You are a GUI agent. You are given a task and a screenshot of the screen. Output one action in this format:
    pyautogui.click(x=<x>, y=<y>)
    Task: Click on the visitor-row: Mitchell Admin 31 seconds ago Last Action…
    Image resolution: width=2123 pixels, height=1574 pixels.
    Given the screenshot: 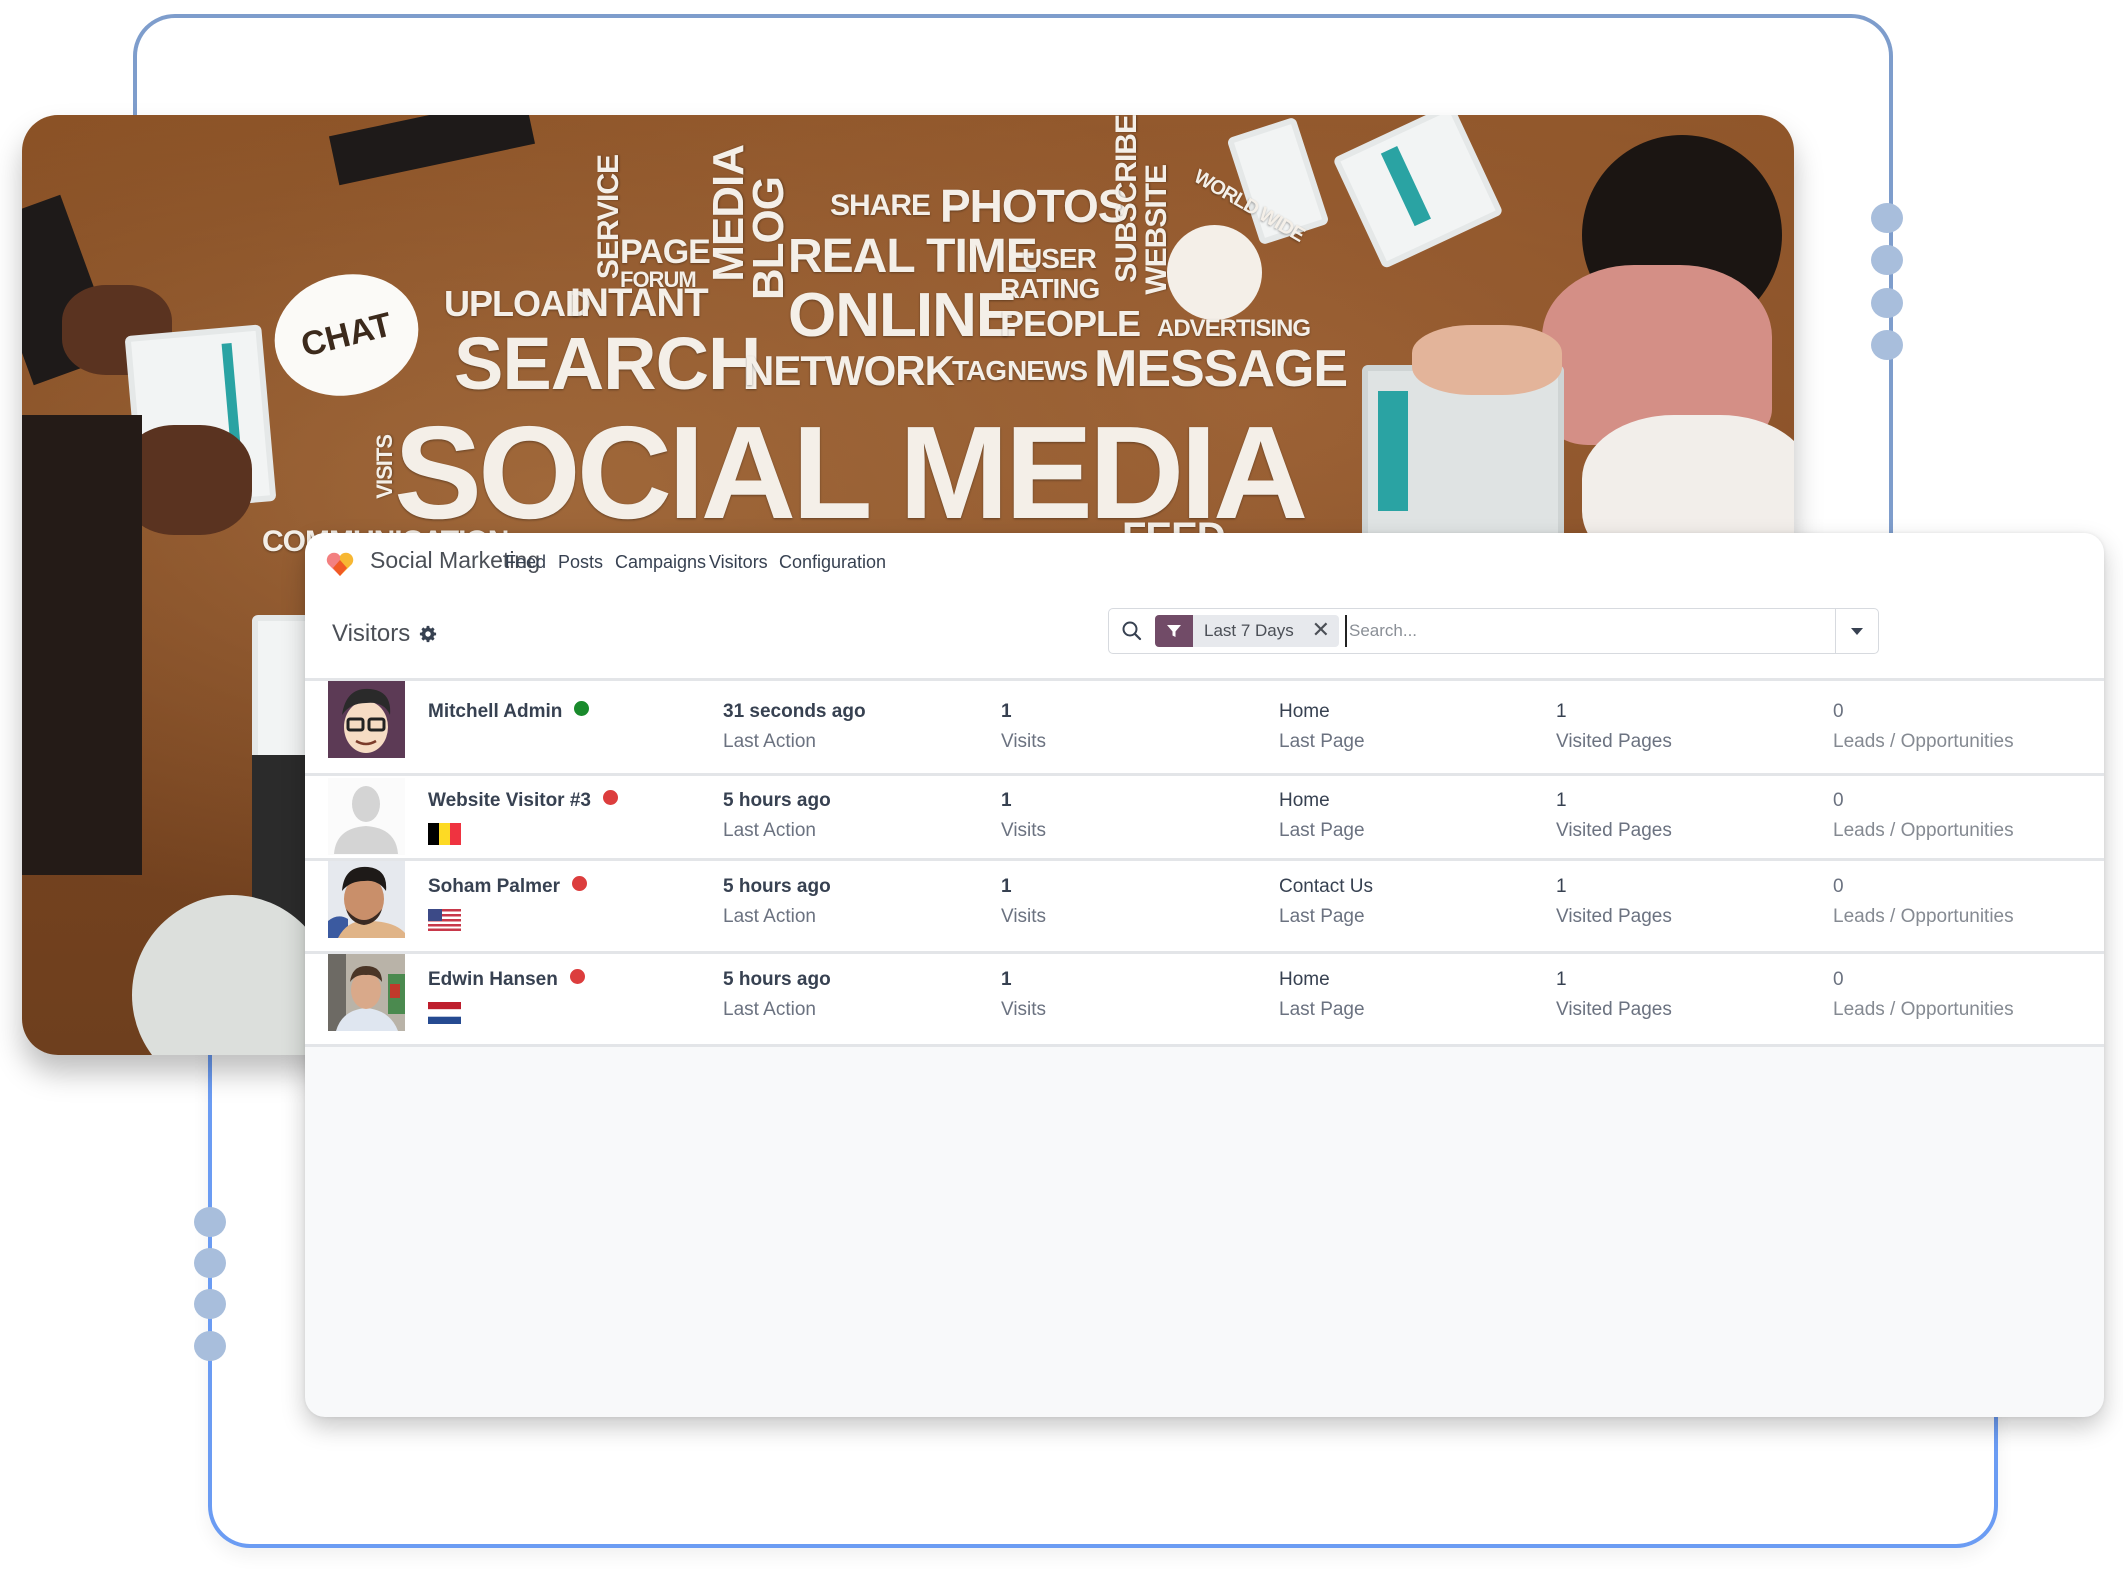 What is the action you would take?
    pyautogui.click(x=1204, y=728)
    